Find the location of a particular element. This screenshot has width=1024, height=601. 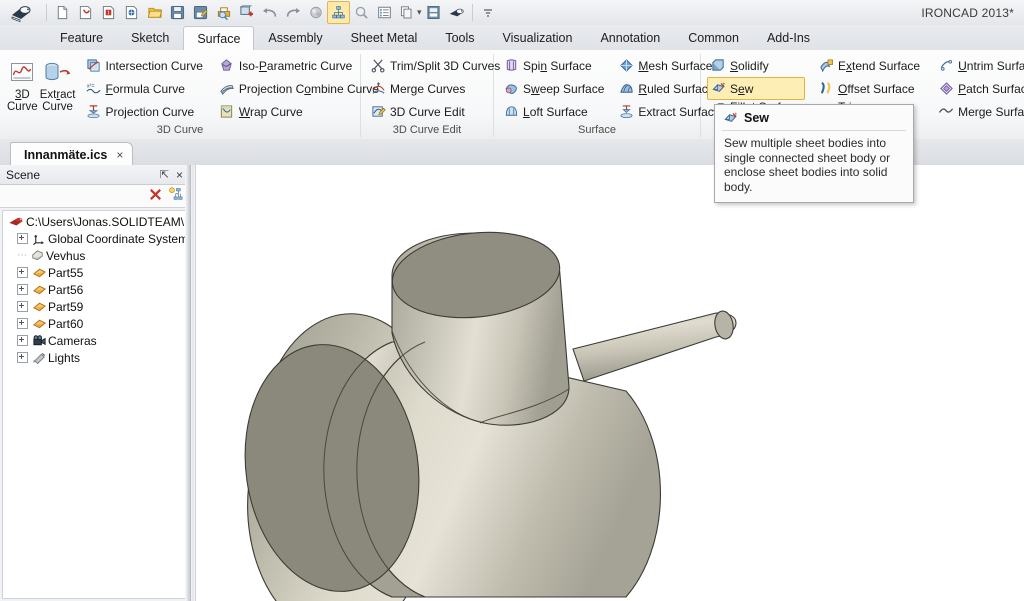

tab-sketch: Sketch is located at coordinates (150, 37).